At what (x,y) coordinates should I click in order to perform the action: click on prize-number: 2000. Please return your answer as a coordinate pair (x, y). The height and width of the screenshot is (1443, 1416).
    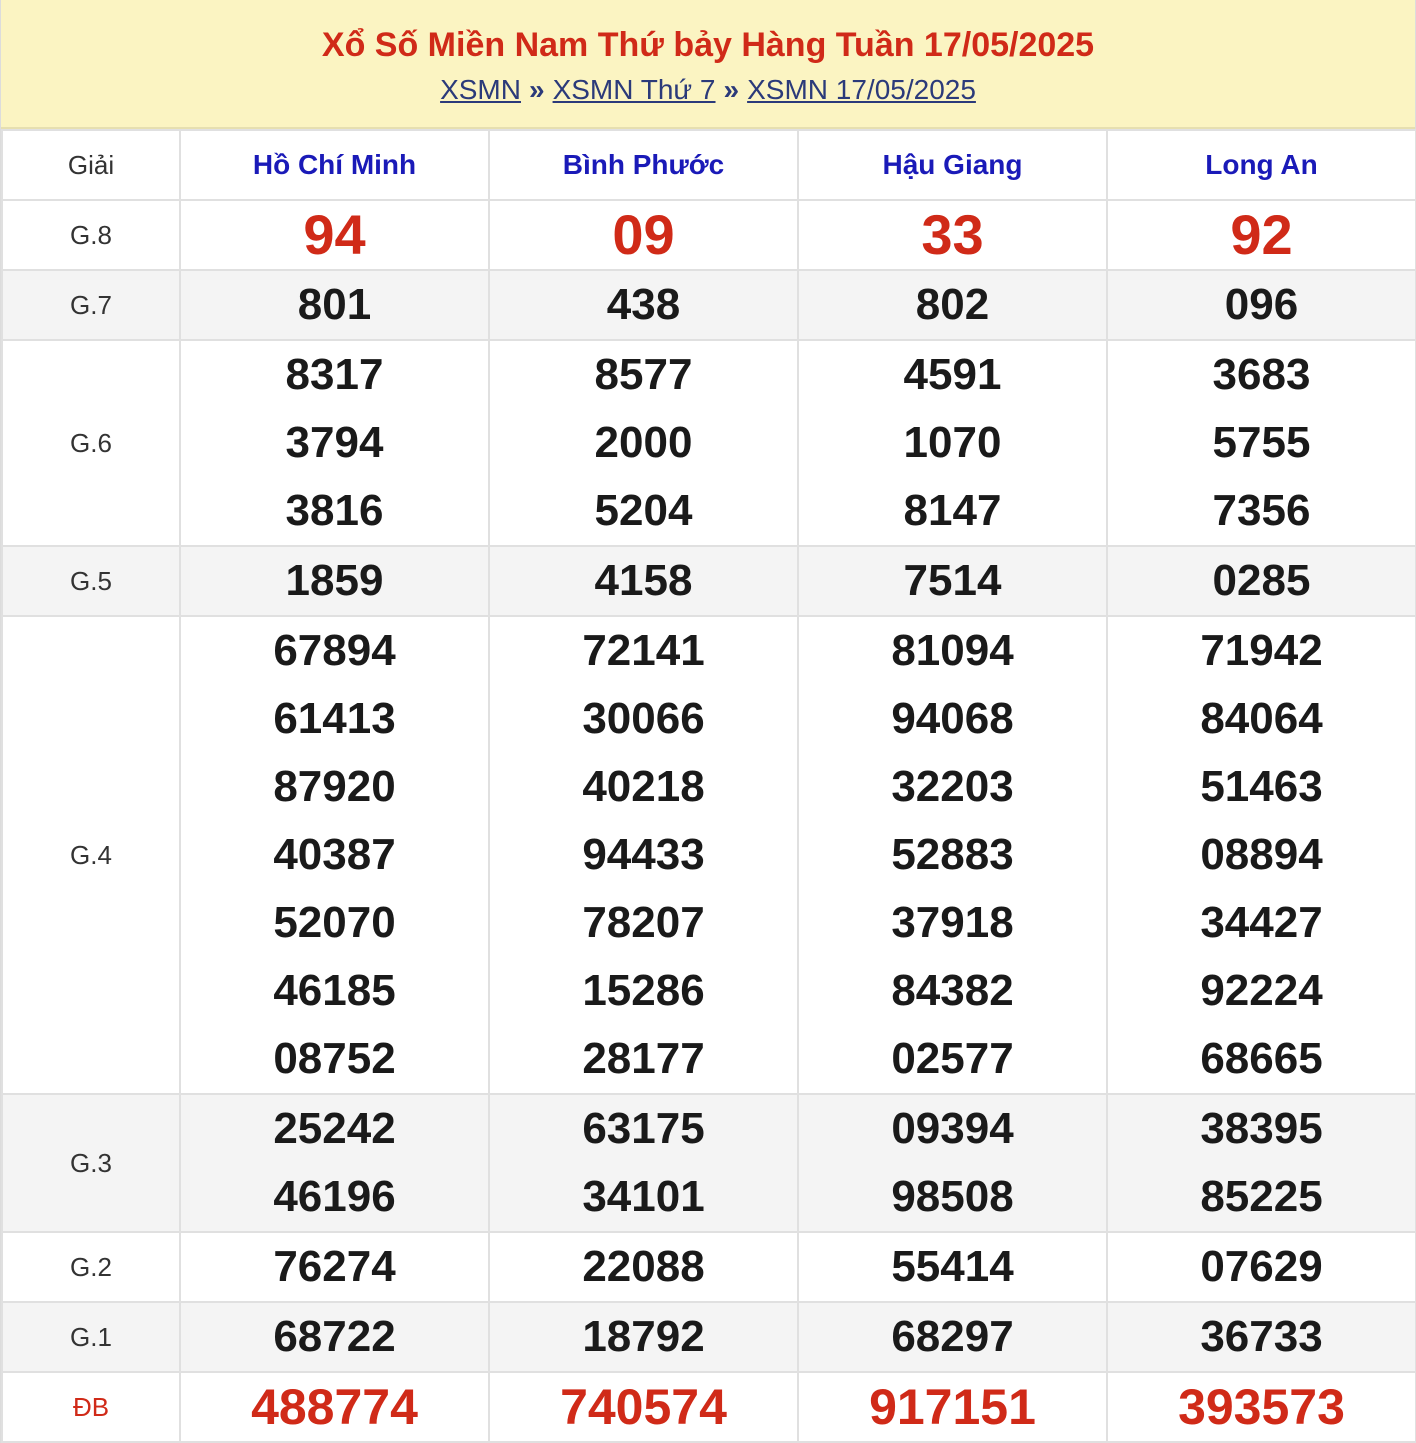
    Looking at the image, I should click on (643, 442).